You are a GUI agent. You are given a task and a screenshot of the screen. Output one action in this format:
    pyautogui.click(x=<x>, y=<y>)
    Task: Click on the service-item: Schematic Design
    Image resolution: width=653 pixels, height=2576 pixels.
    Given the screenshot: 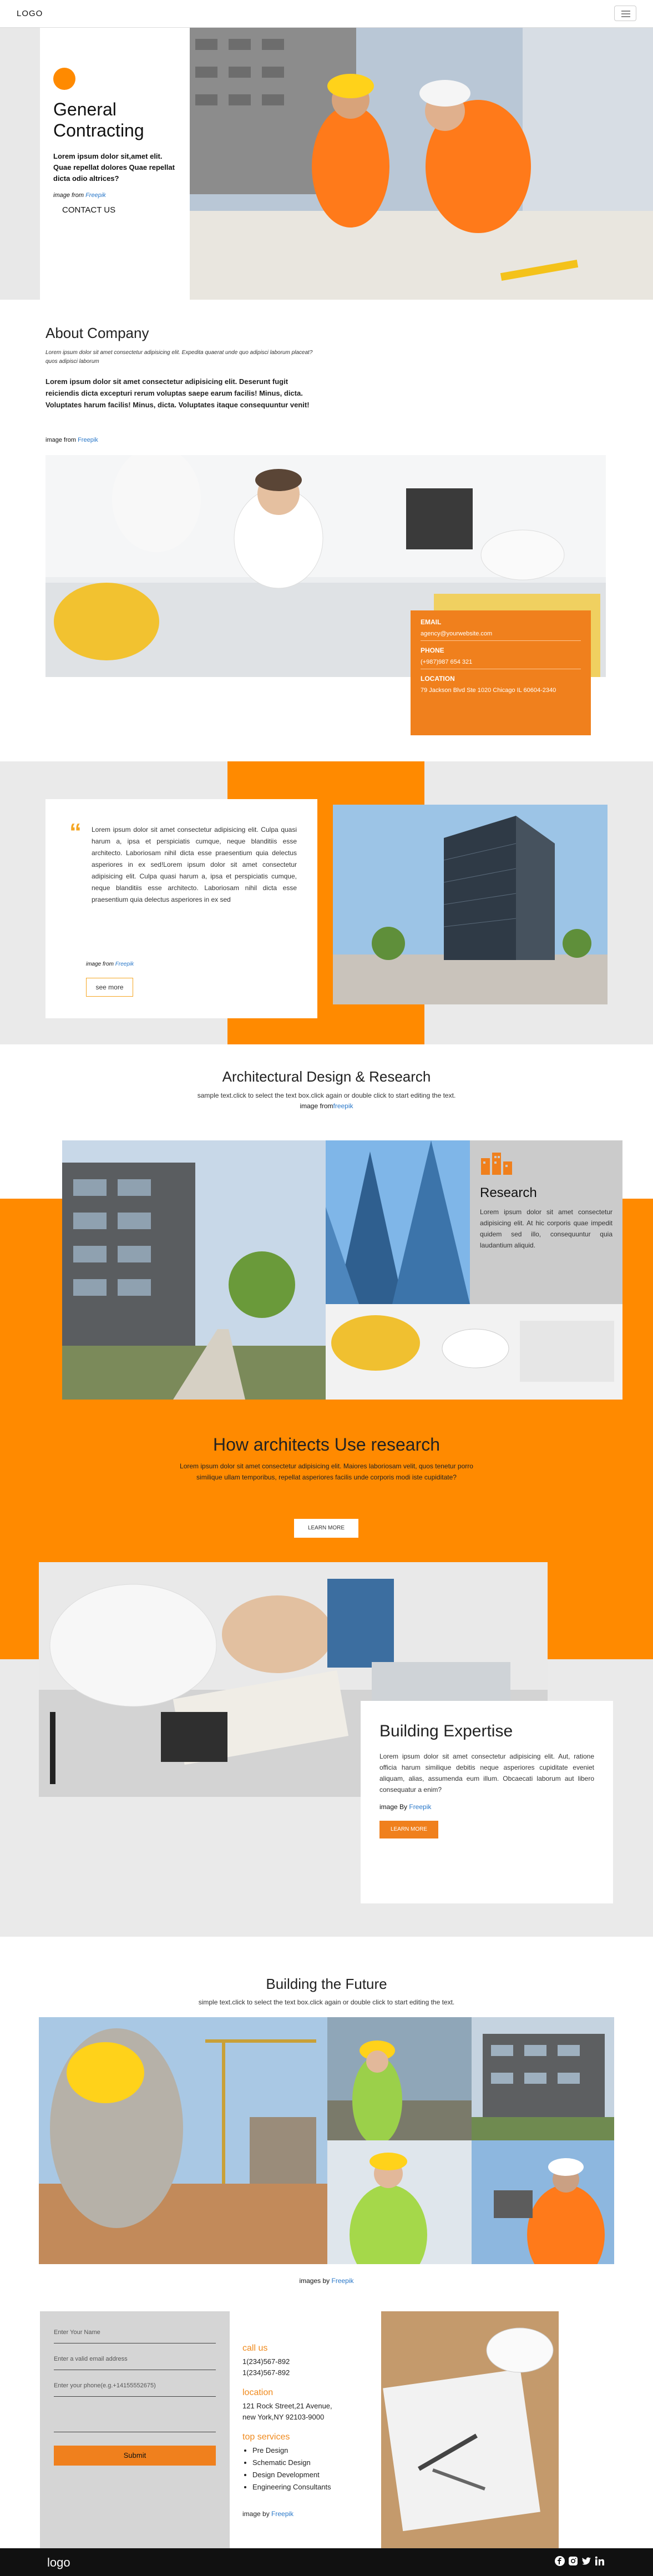 What is the action you would take?
    pyautogui.click(x=314, y=2463)
    